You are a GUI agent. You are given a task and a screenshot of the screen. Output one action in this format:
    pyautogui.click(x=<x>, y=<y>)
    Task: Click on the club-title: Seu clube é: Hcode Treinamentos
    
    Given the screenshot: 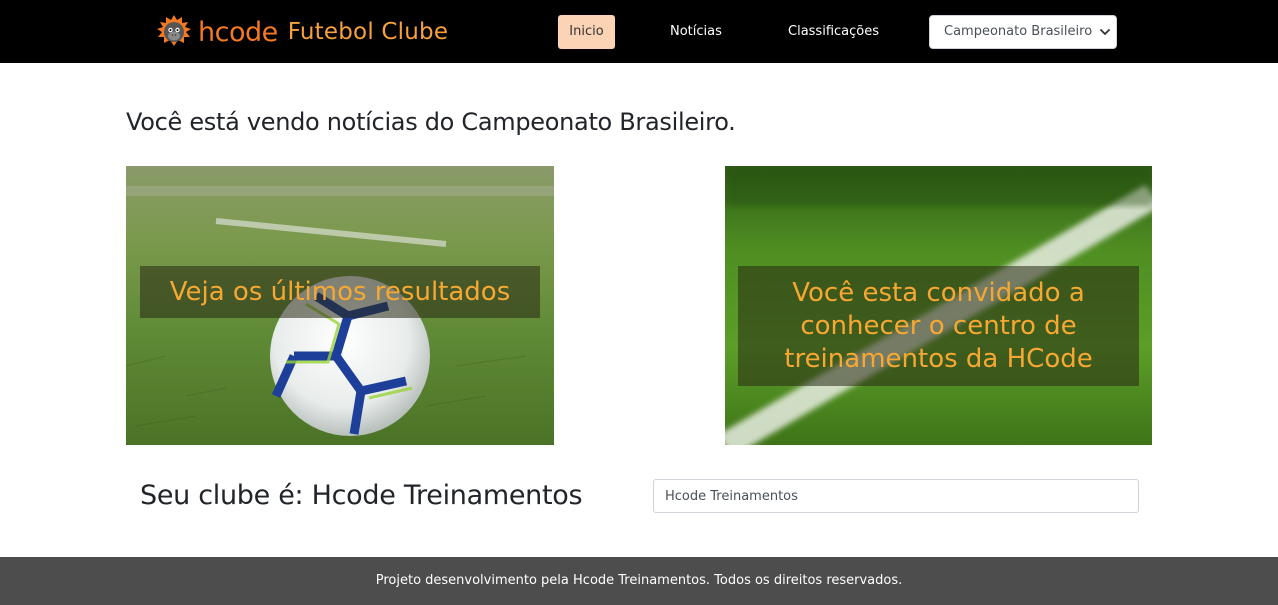 What is the action you would take?
    pyautogui.click(x=361, y=495)
    